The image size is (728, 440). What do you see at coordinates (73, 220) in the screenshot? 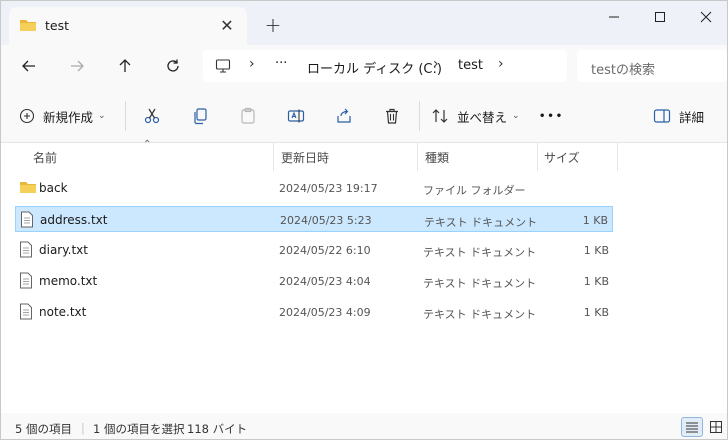
I see `file-name: address.txt` at bounding box center [73, 220].